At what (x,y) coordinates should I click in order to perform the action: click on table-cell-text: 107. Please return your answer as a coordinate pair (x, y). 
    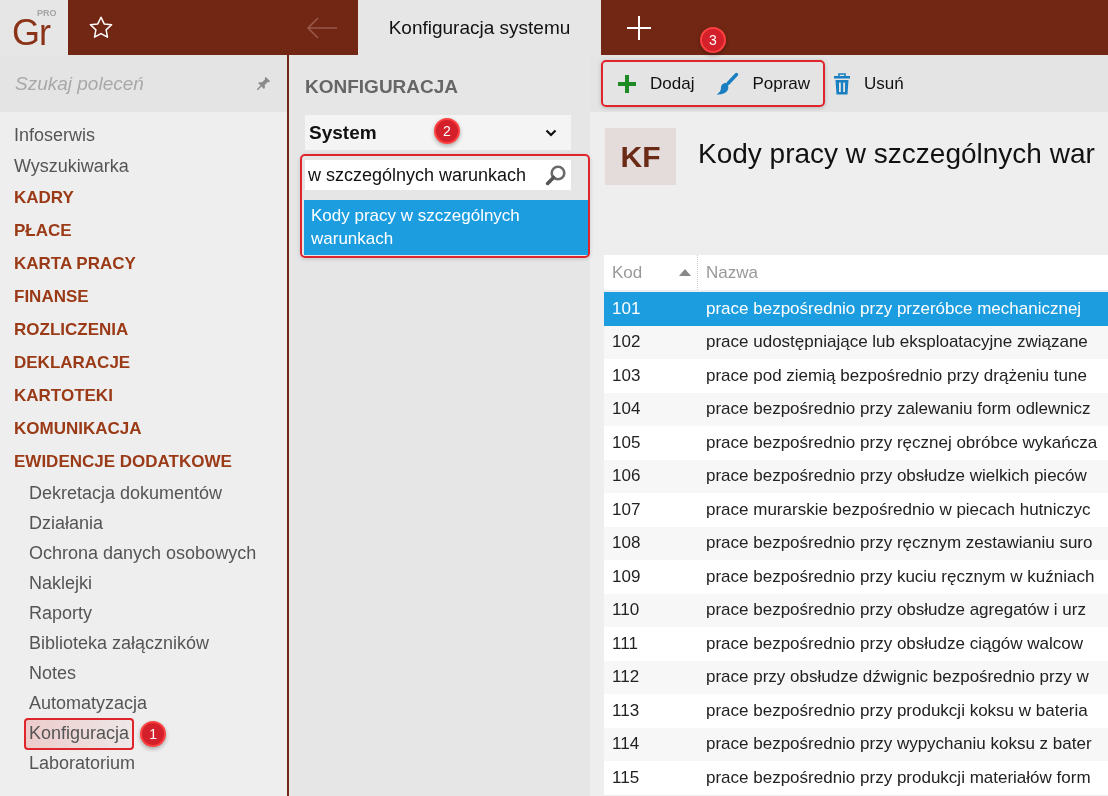
    Looking at the image, I should click on (626, 509).